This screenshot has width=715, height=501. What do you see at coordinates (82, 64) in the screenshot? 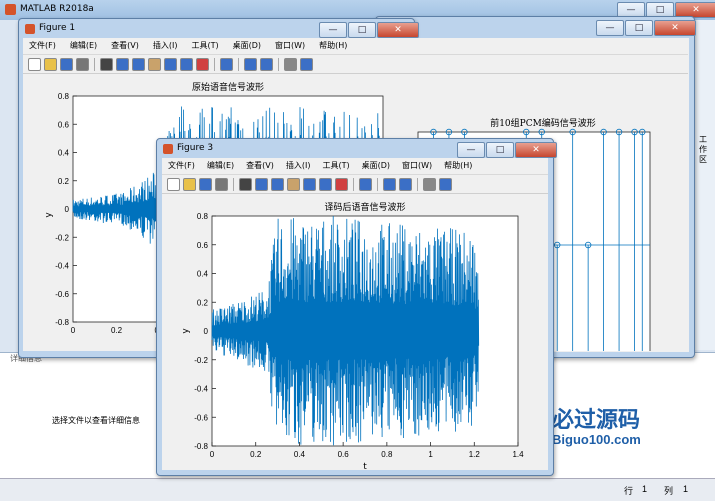
I see `fig1-print-icon` at bounding box center [82, 64].